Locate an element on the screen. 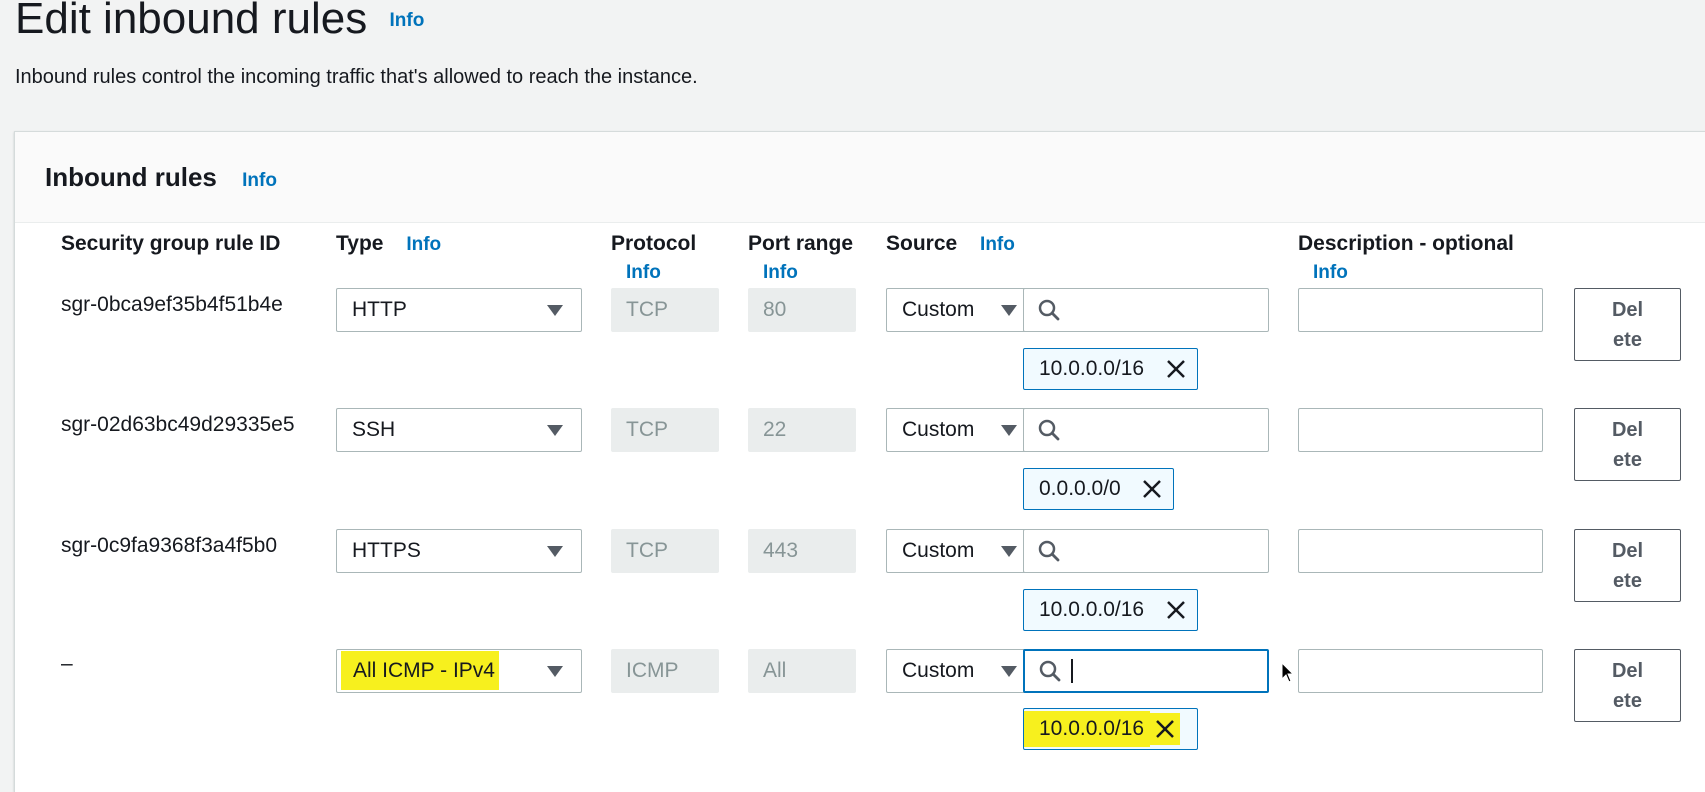 The image size is (1705, 792). page-title-text: Edit inbound rules is located at coordinates (191, 21).